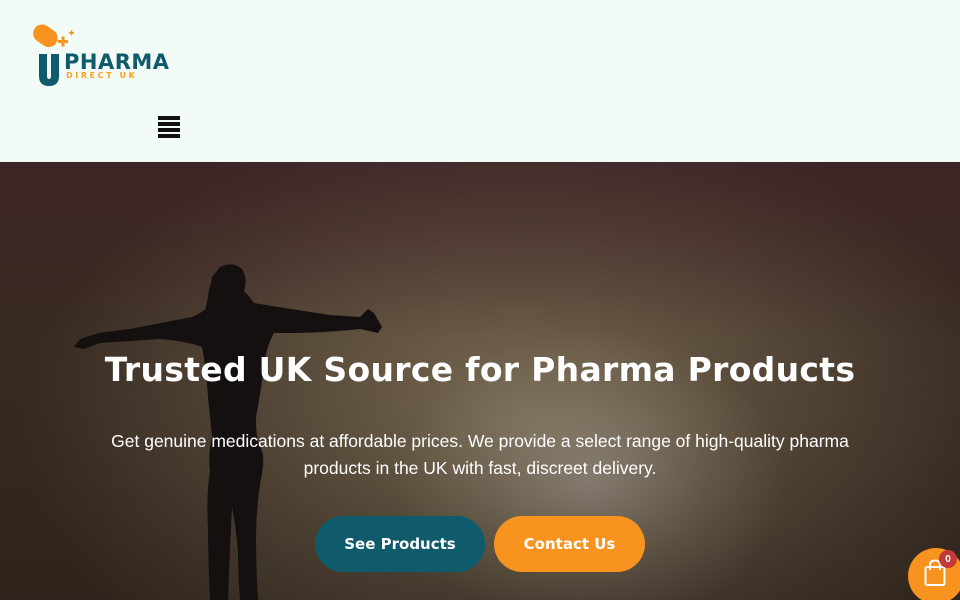  What do you see at coordinates (948, 559) in the screenshot?
I see `cart-count-badge: 0` at bounding box center [948, 559].